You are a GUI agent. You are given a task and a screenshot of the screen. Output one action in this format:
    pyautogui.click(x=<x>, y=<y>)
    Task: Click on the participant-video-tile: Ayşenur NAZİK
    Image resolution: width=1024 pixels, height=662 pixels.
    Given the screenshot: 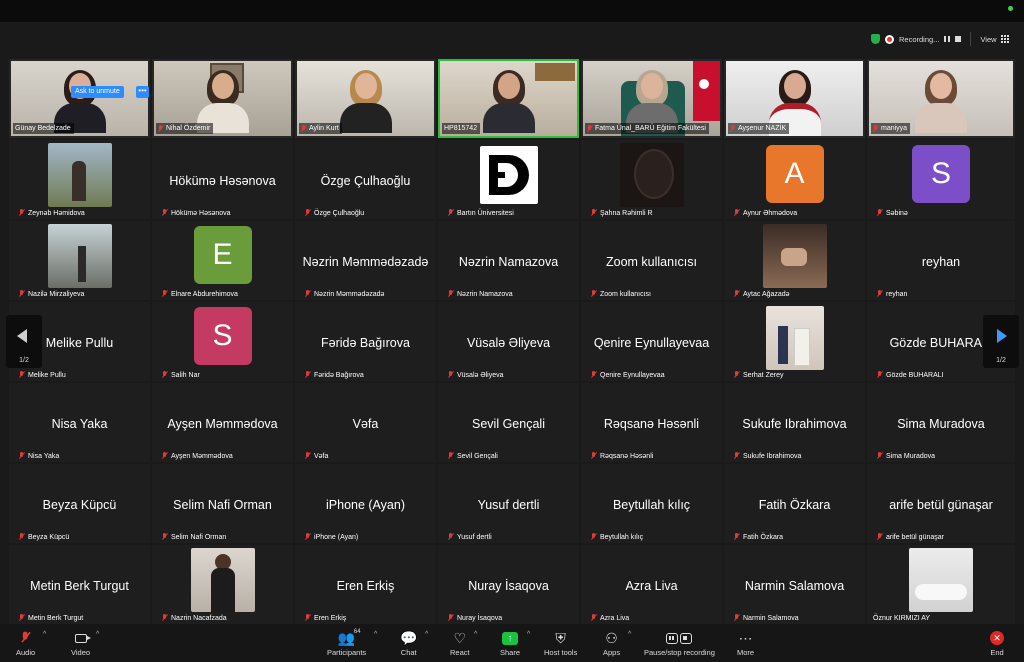 What is the action you would take?
    pyautogui.click(x=794, y=98)
    